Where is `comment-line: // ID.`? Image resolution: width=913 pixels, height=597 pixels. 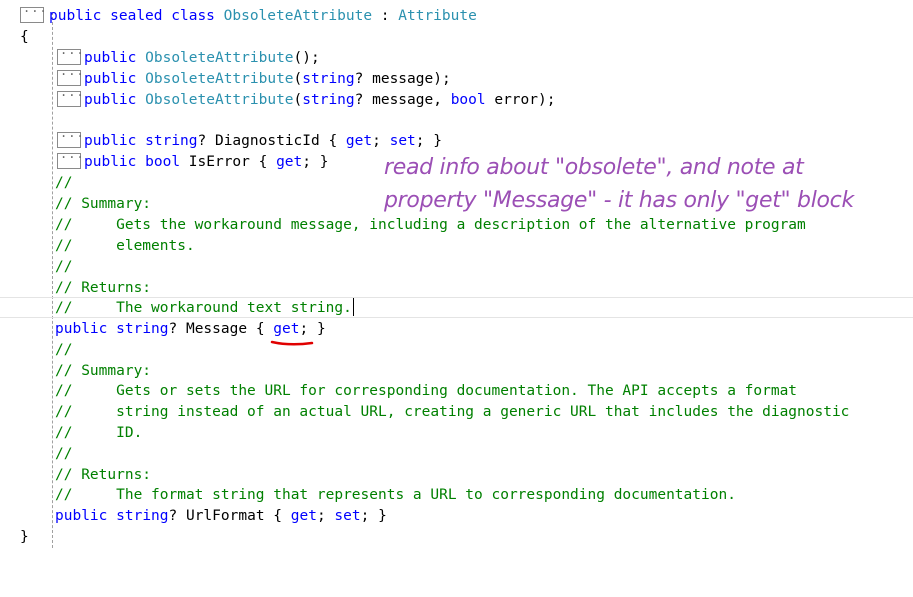 comment-line: // ID. is located at coordinates (98, 433).